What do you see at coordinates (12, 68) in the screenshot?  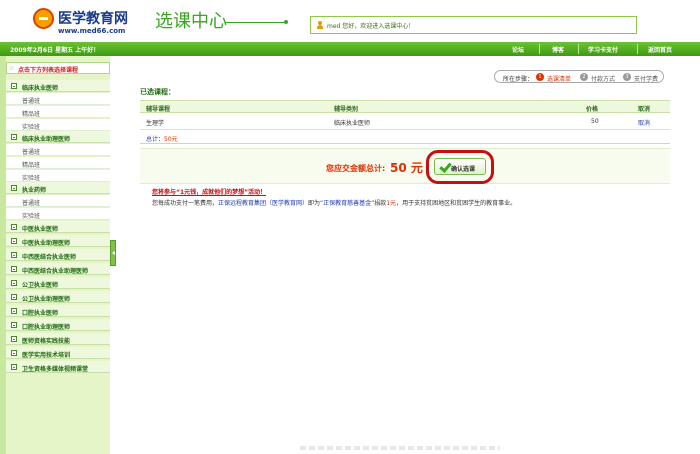 I see `book-icon: ☞` at bounding box center [12, 68].